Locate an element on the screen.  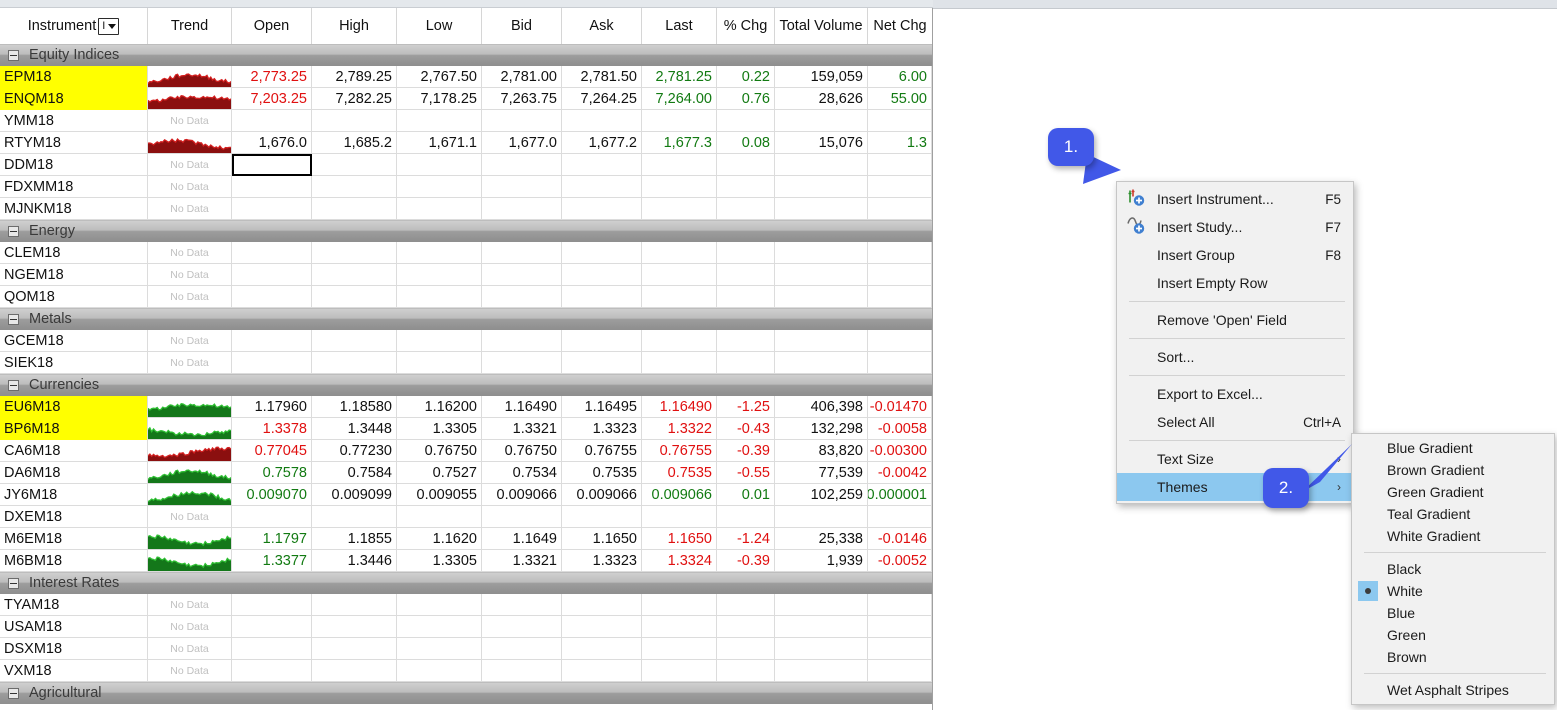
column-header-last: Last is located at coordinates (679, 26).